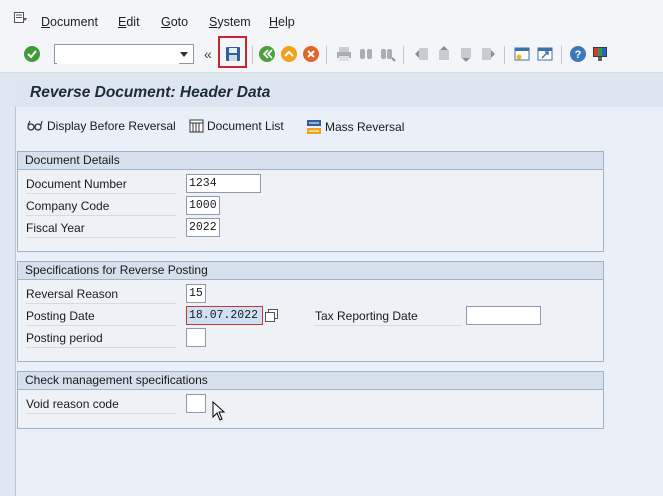 The height and width of the screenshot is (496, 663). I want to click on company-code-label: Company Code, so click(68, 206).